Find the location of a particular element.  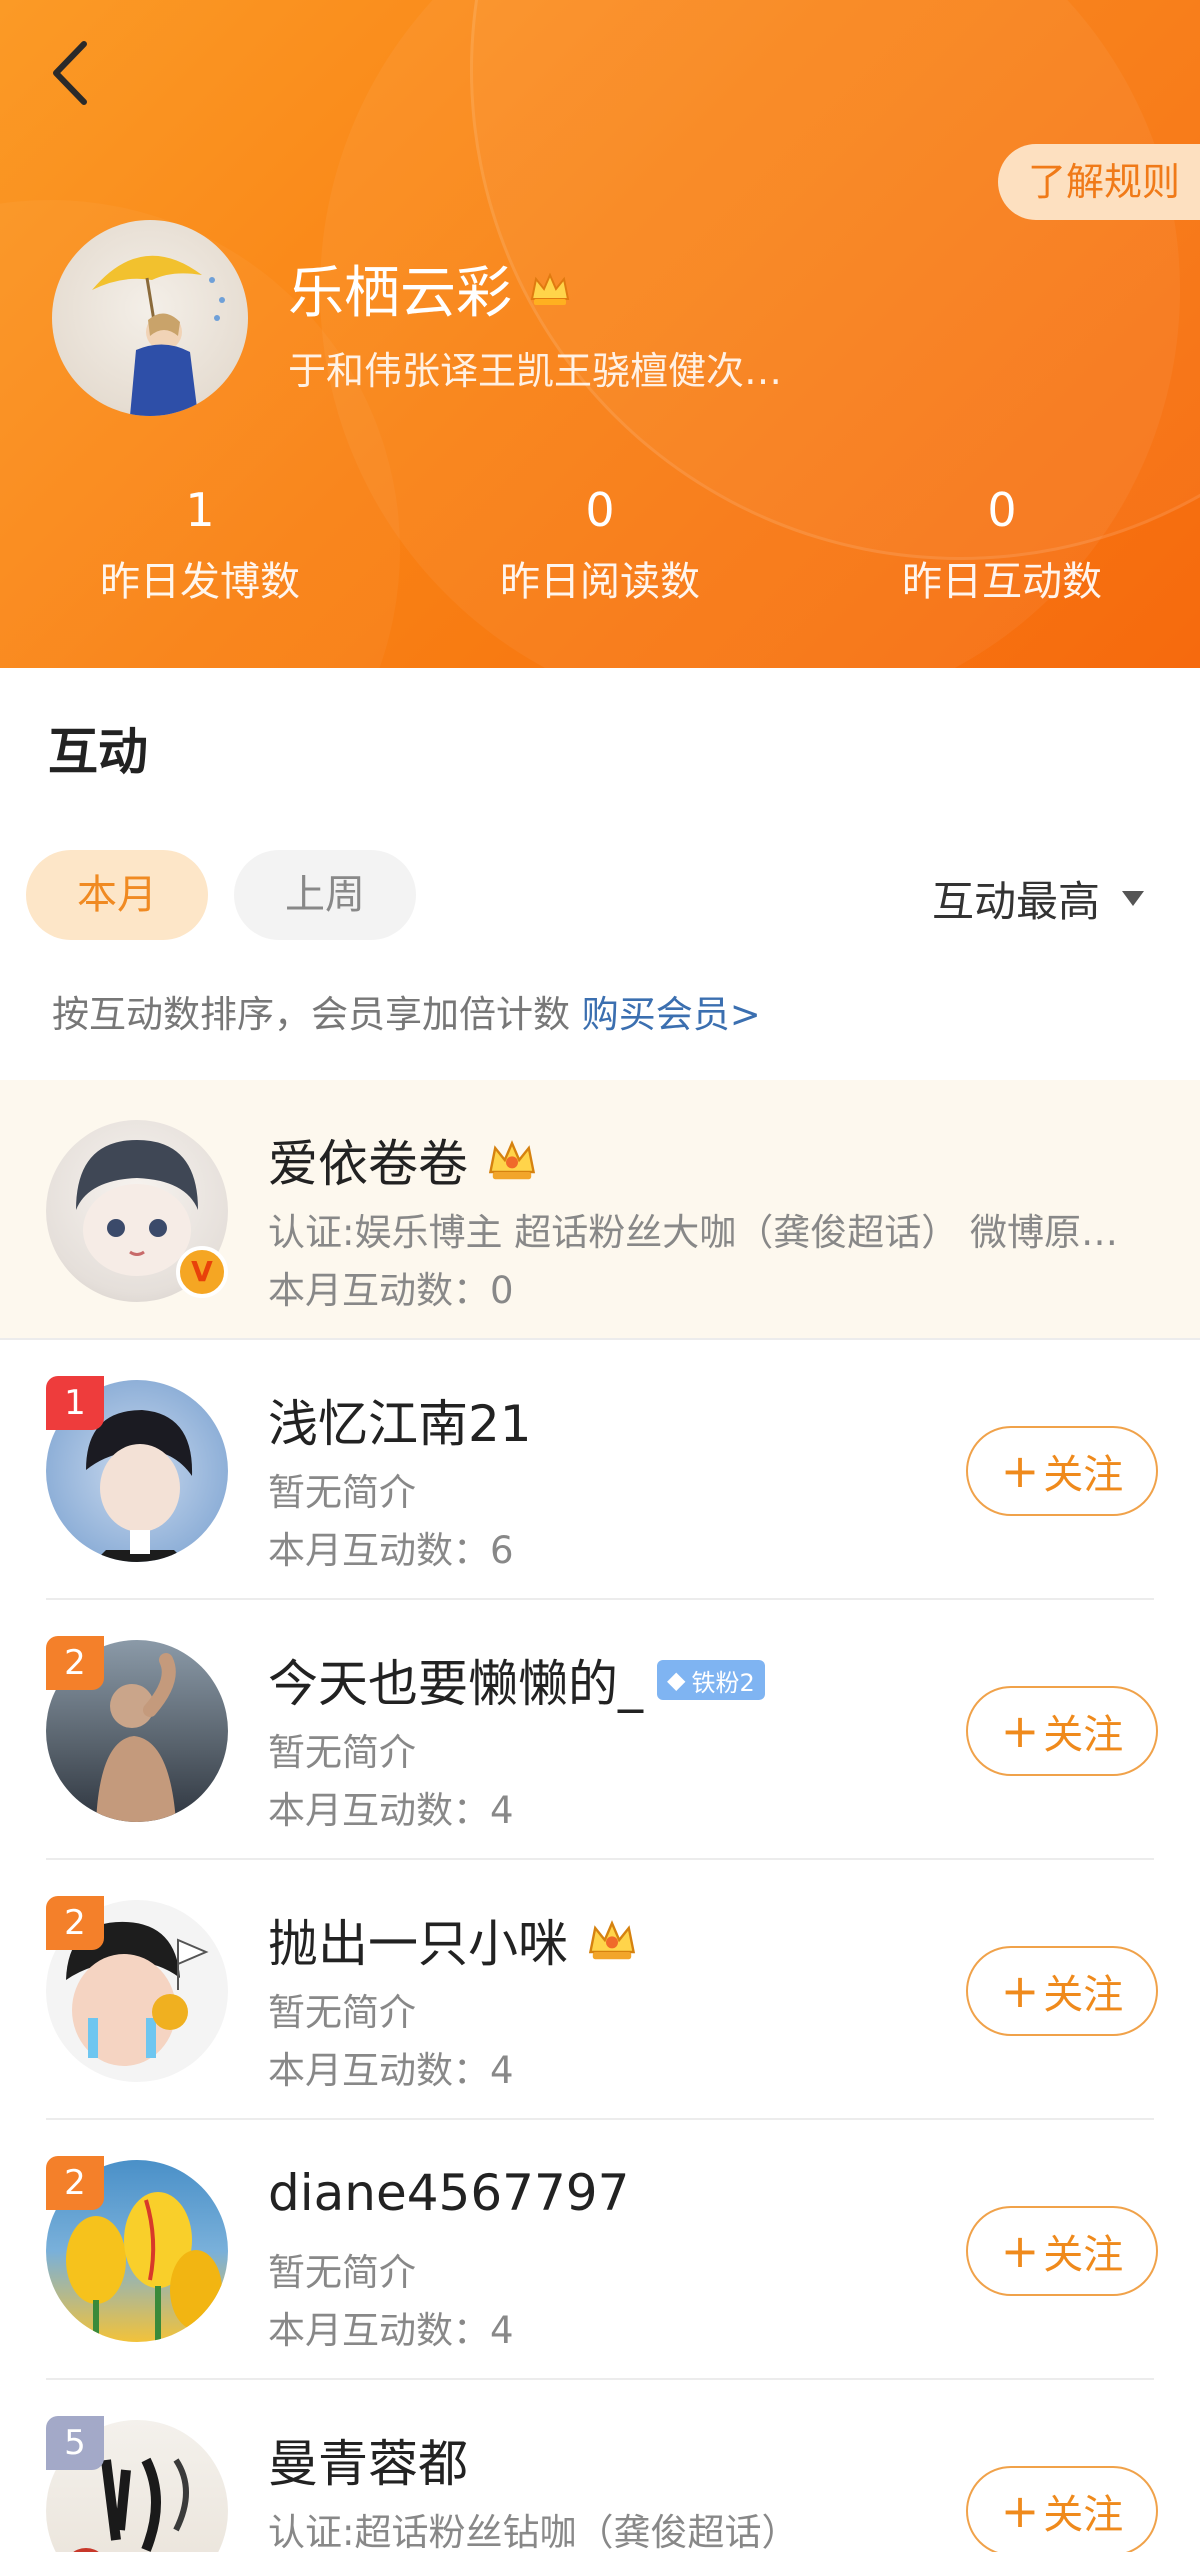

interaction-count: 本月互动数：6 is located at coordinates (391, 1550).